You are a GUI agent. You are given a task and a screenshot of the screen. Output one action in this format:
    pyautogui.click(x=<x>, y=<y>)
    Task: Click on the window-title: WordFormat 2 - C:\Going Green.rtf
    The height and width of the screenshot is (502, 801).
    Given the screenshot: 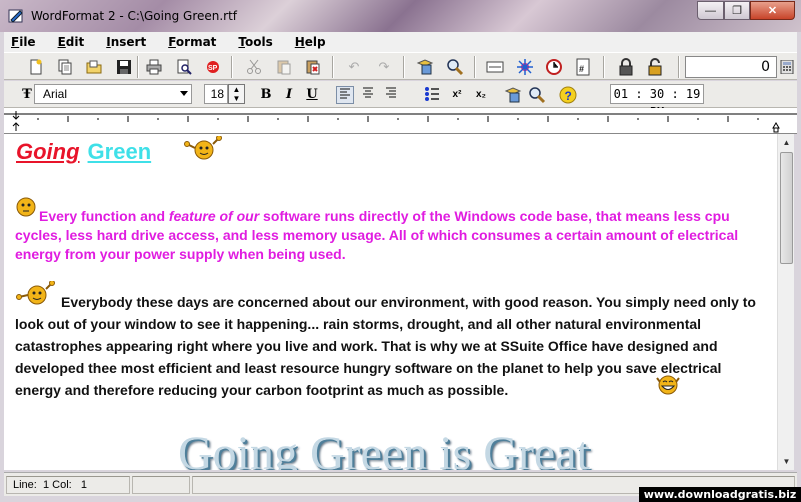 What is the action you would take?
    pyautogui.click(x=134, y=16)
    